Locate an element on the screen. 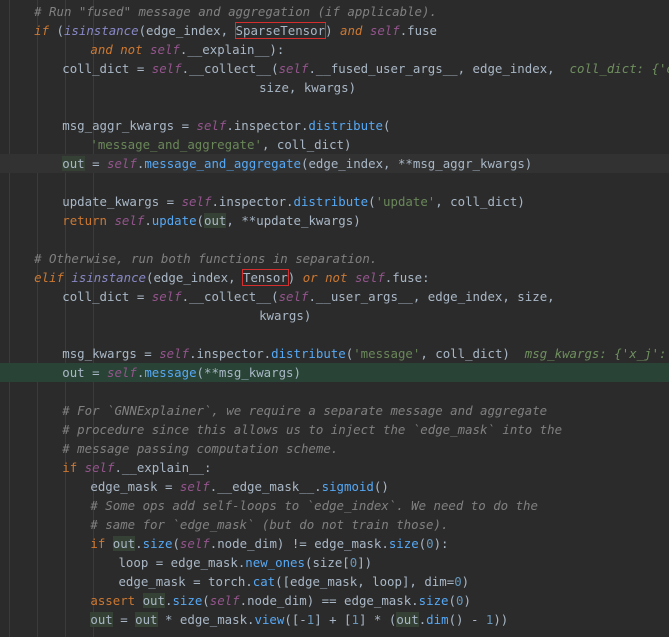 The image size is (669, 637). inline-value-hint: coll_dict: {'edge_w is located at coordinates (619, 68).